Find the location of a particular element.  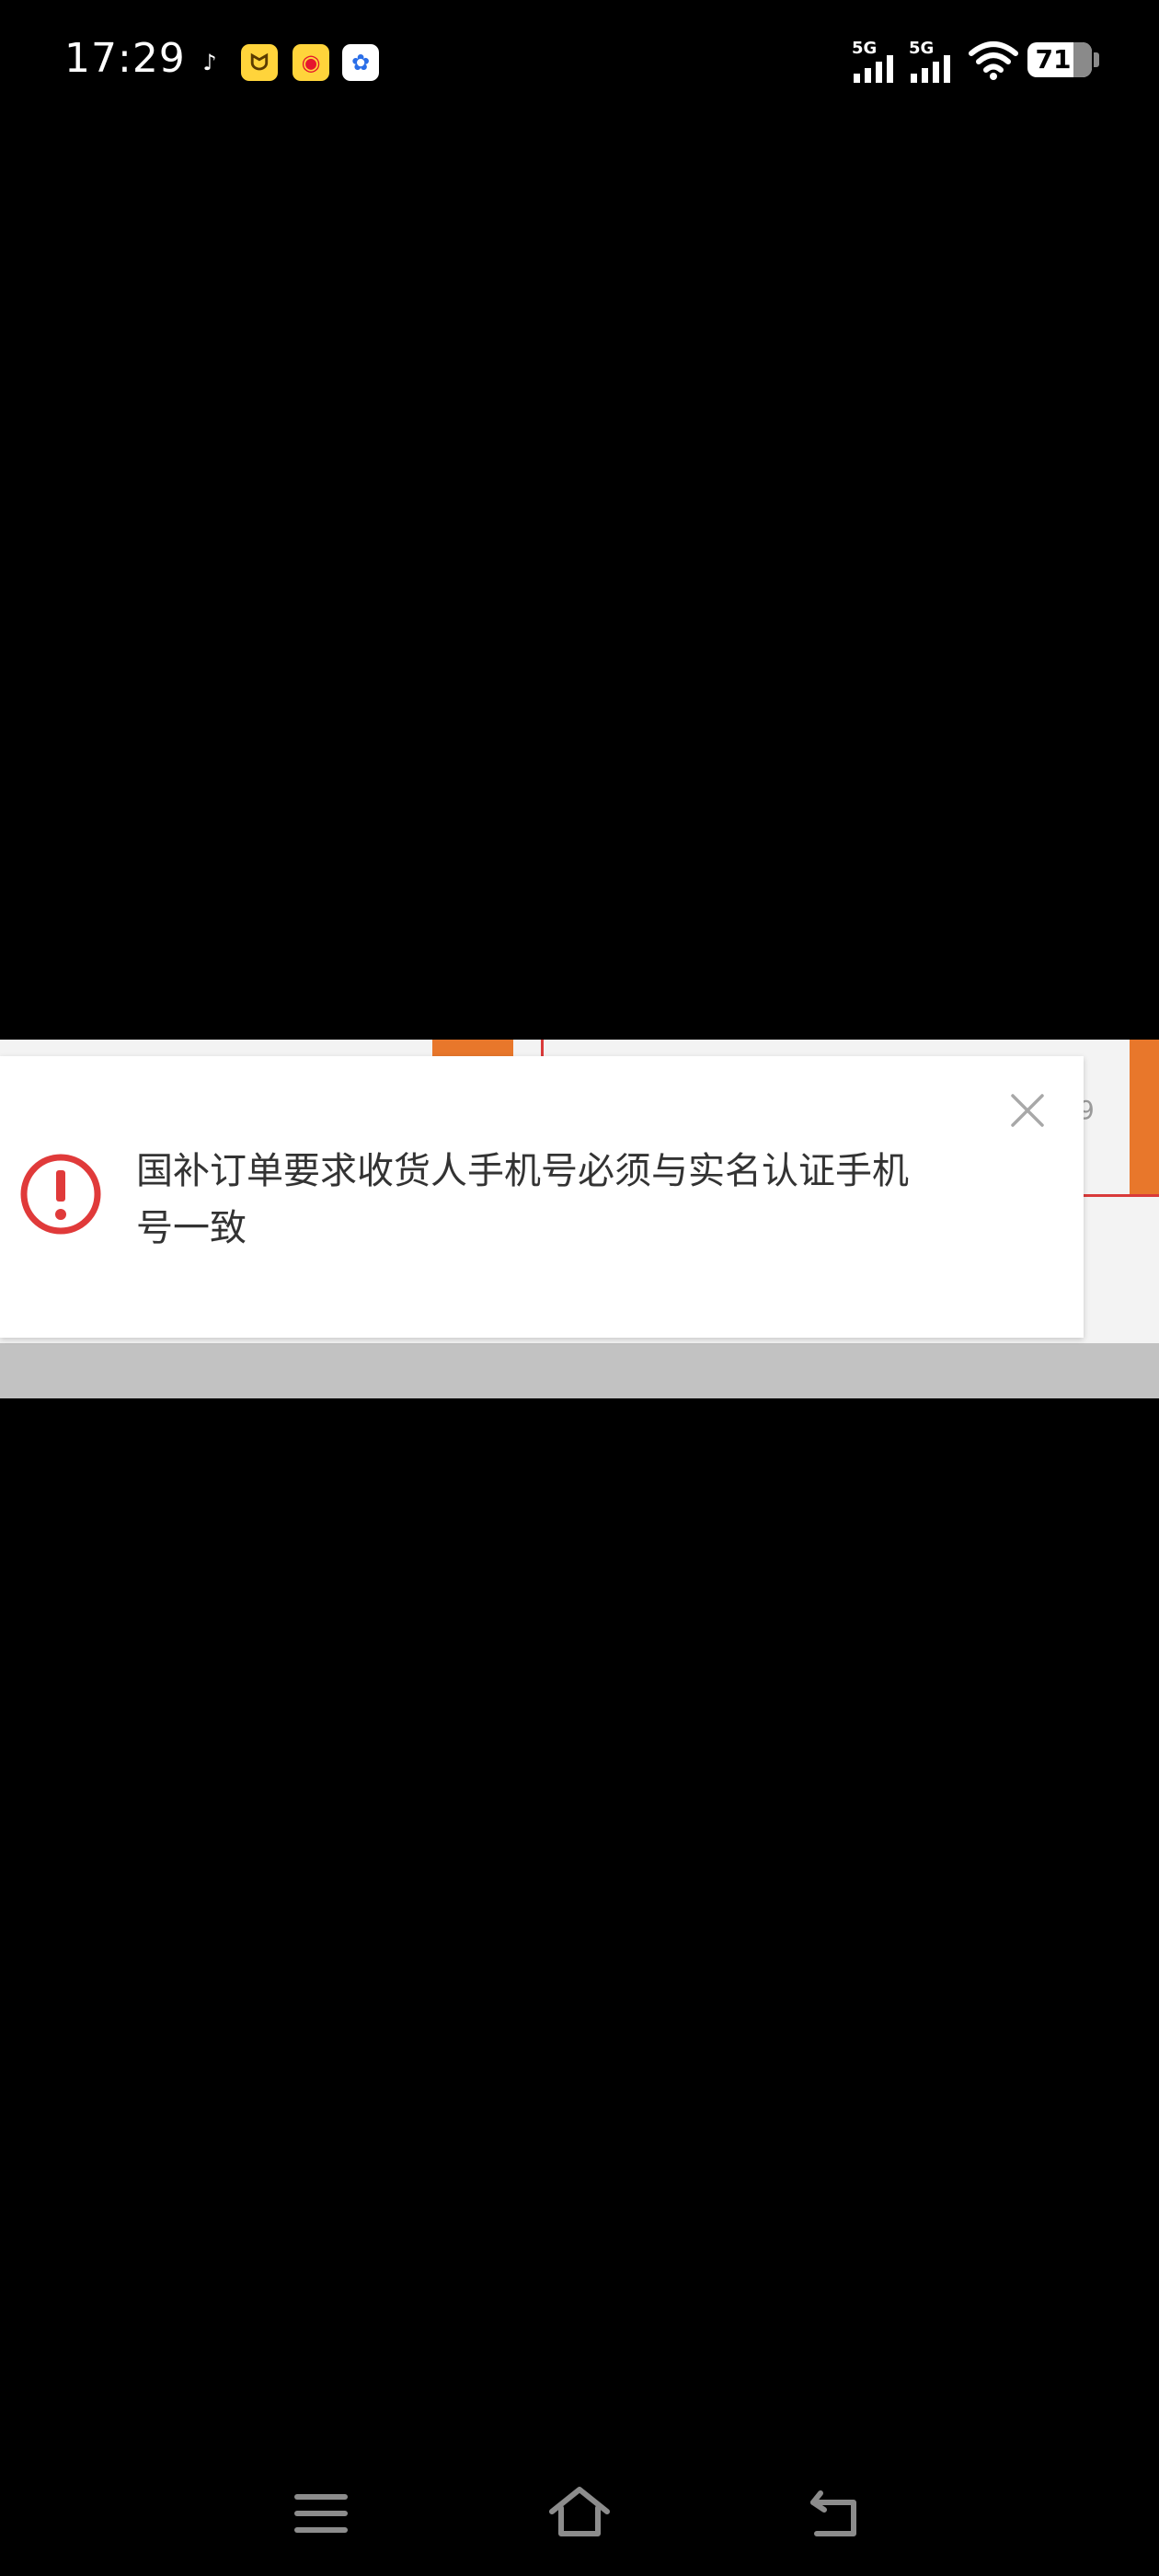

bunny-app-icon: ᗢ is located at coordinates (259, 62).